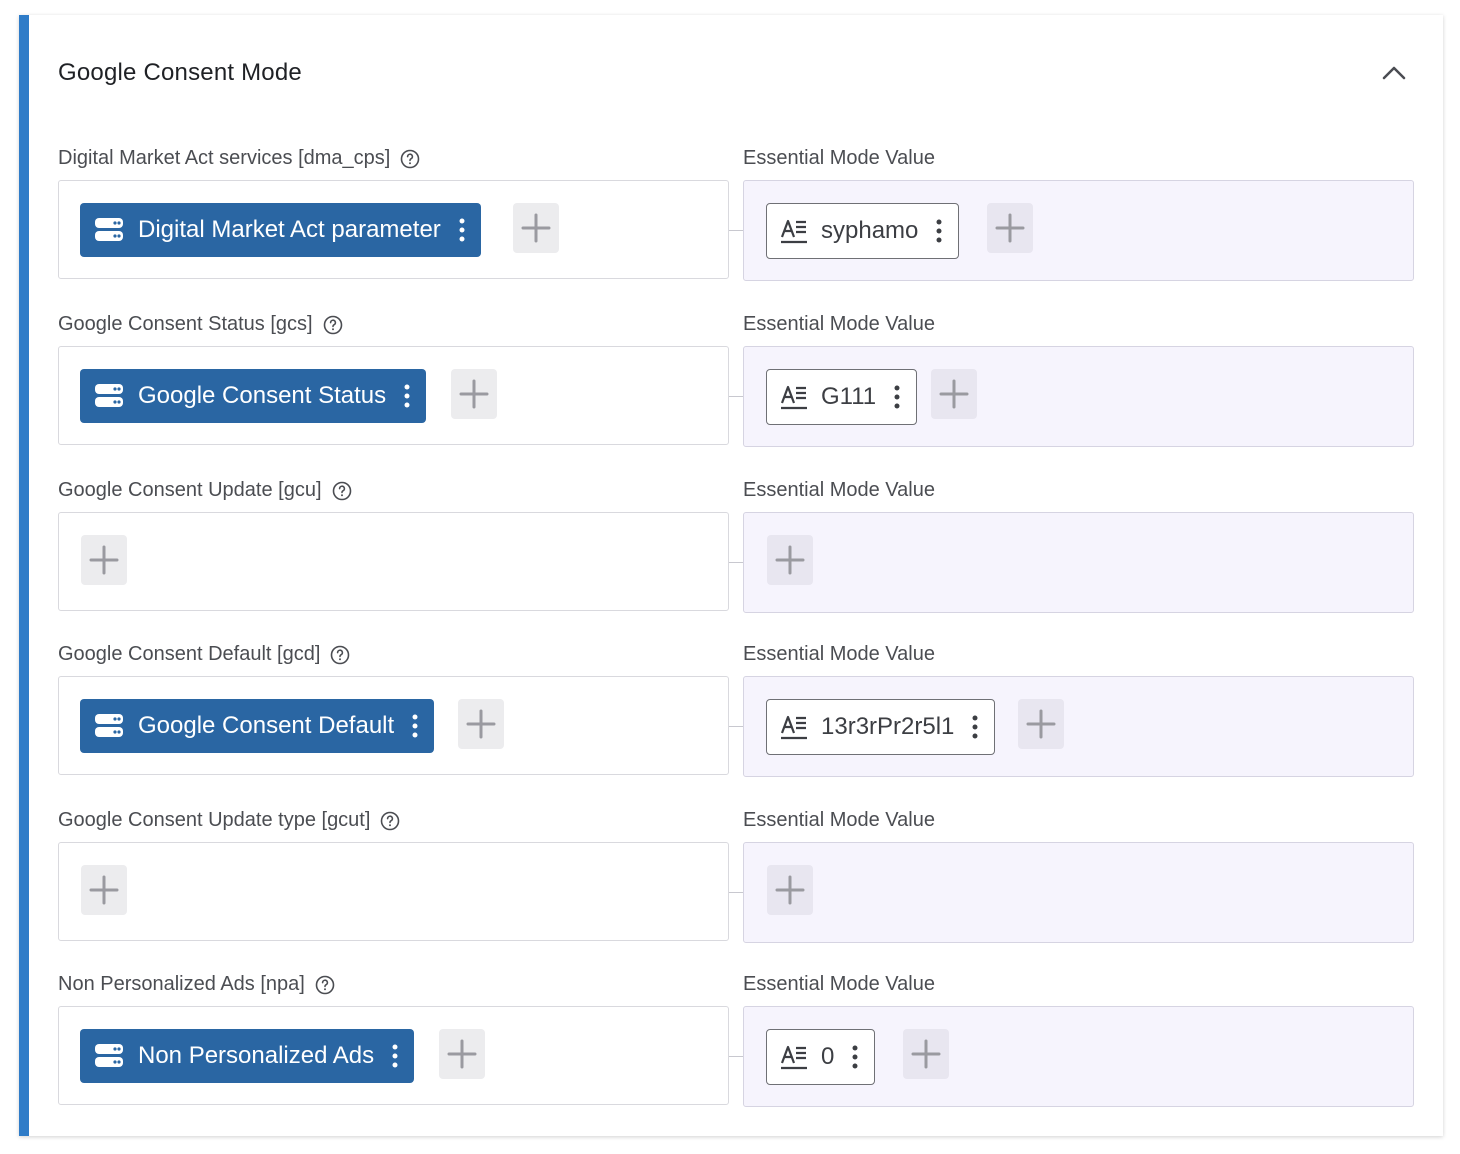  What do you see at coordinates (185, 324) in the screenshot?
I see `field-label-text: Google Consent Status [gcs]` at bounding box center [185, 324].